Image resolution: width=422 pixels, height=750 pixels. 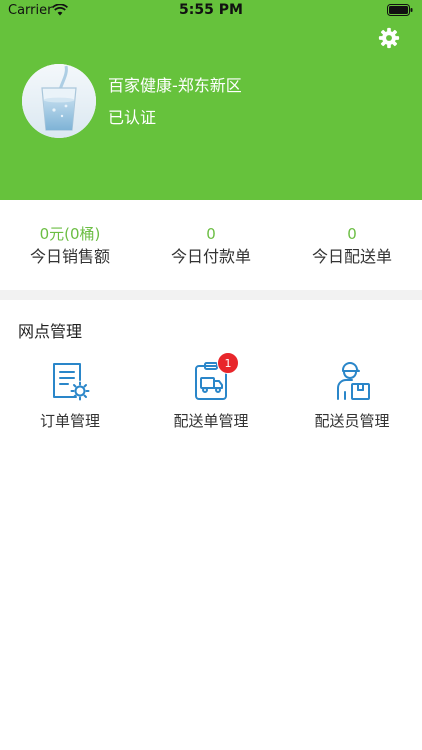 I want to click on courier-management-tile: 配送员管理, so click(x=352, y=395).